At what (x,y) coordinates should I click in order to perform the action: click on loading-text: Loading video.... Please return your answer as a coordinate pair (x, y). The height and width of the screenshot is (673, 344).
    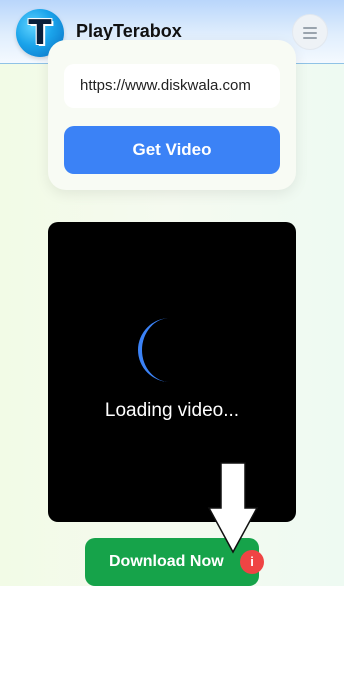
    Looking at the image, I should click on (172, 410).